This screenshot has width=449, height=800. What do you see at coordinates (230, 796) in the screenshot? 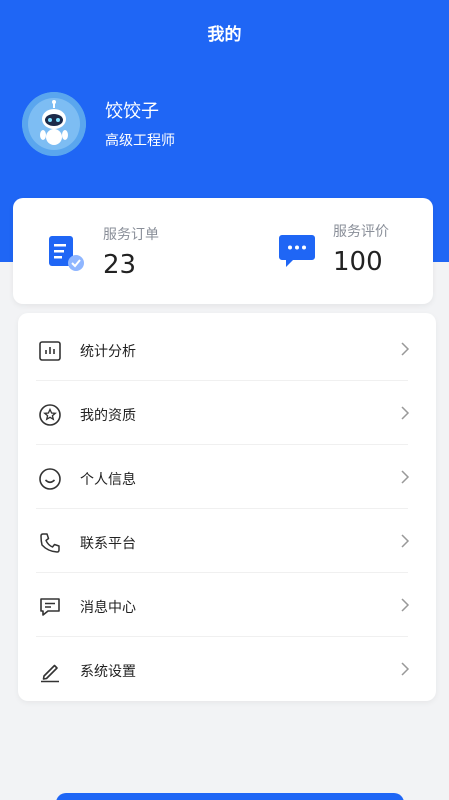
I see `bottom-action-button` at bounding box center [230, 796].